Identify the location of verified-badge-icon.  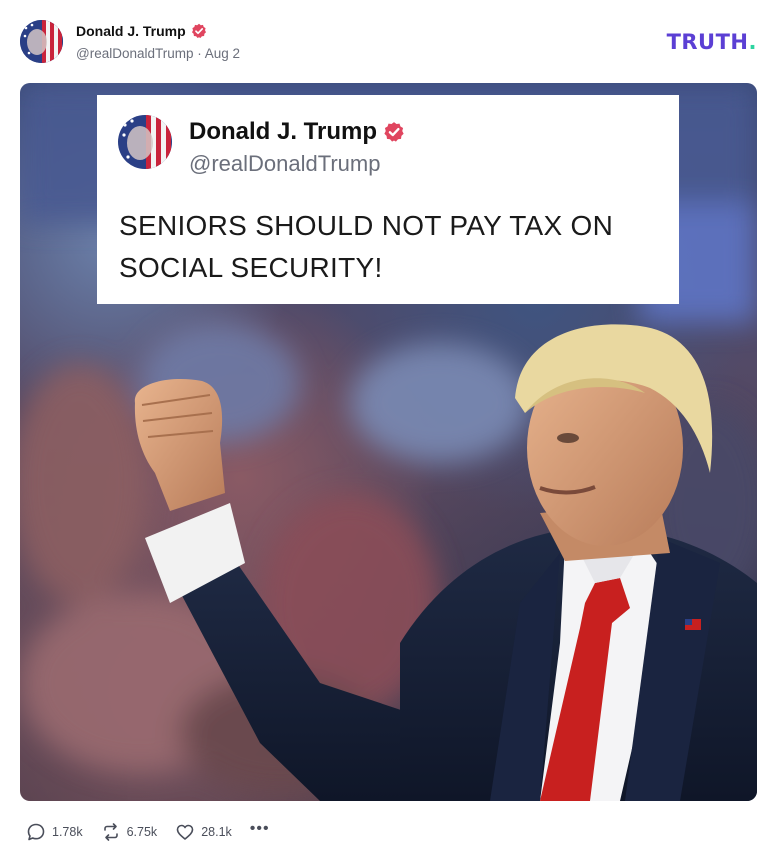
(199, 31).